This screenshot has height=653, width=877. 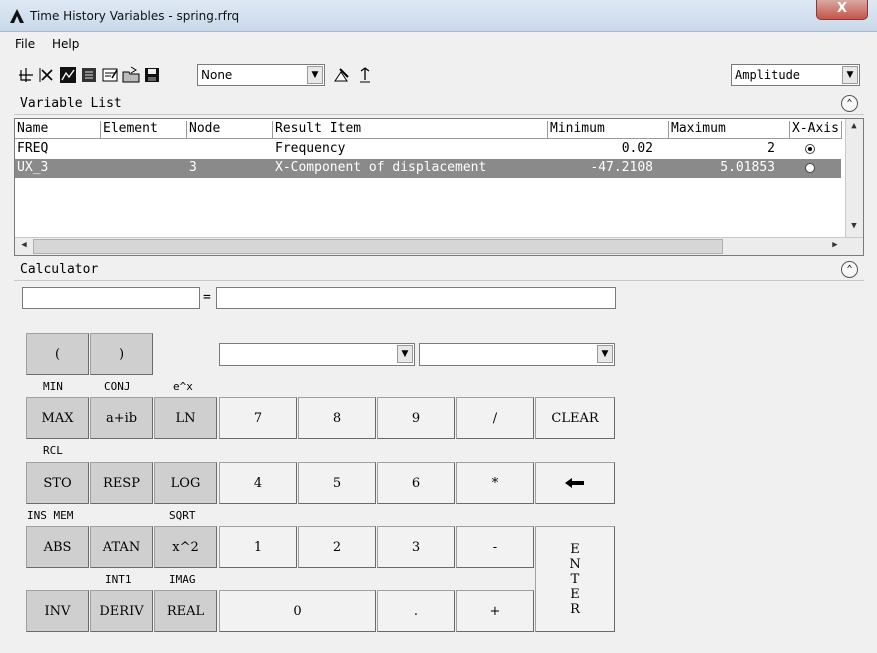 What do you see at coordinates (575, 609) in the screenshot?
I see `enter-letter: R` at bounding box center [575, 609].